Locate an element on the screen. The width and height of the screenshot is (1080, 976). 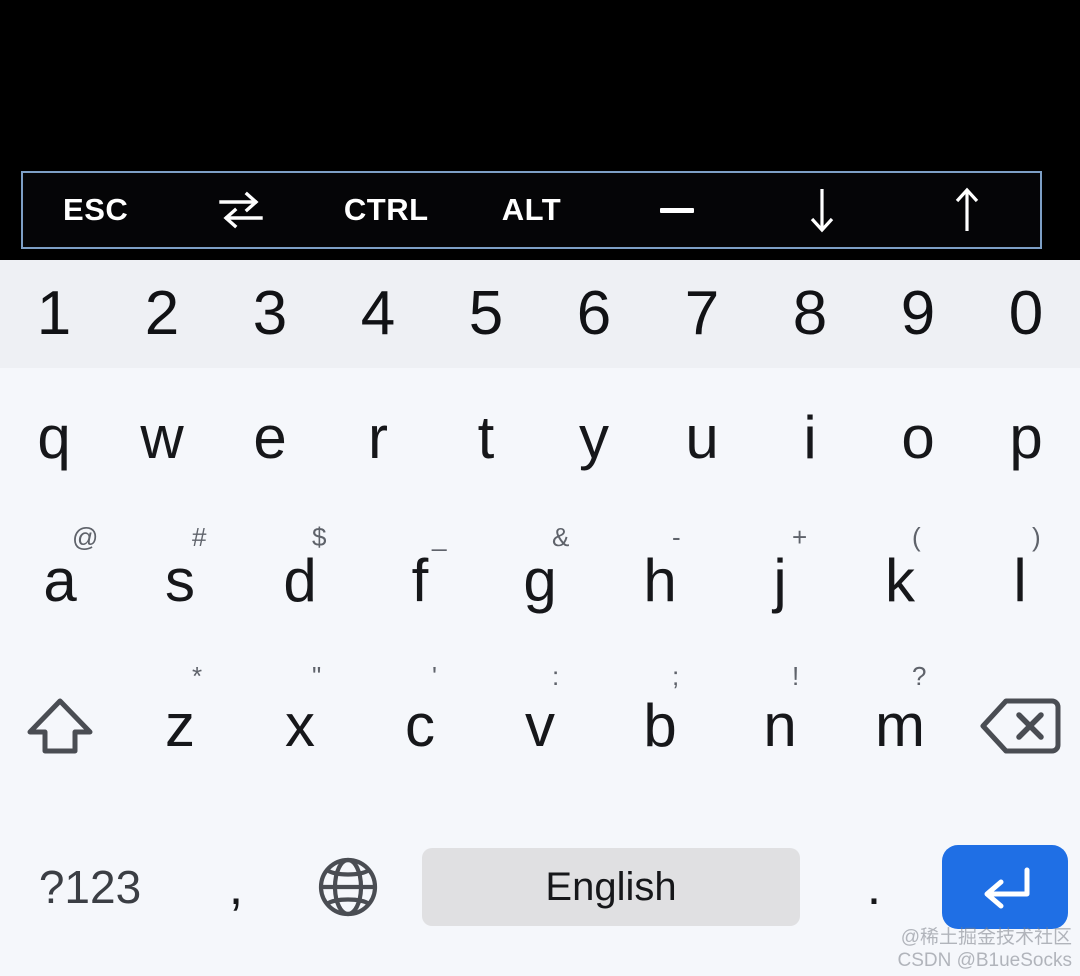
key-s-hint: # is located at coordinates (199, 537).